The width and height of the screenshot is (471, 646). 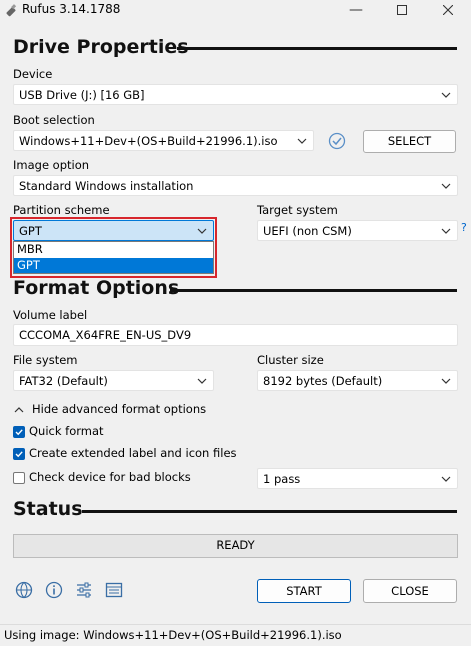 I want to click on file-system-dropdown: FAT32 (Default), so click(x=113, y=380).